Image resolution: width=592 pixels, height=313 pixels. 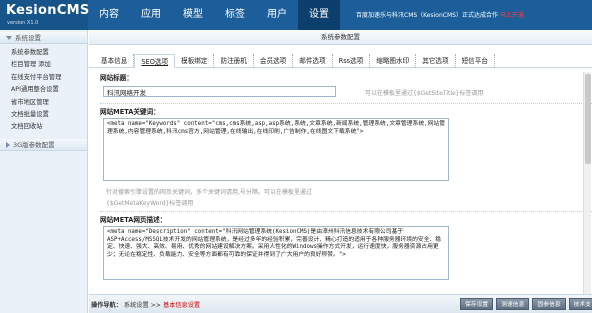 I want to click on breadcrumb: 操作导航： 系统设置 >> 基本信息设置, so click(x=145, y=304).